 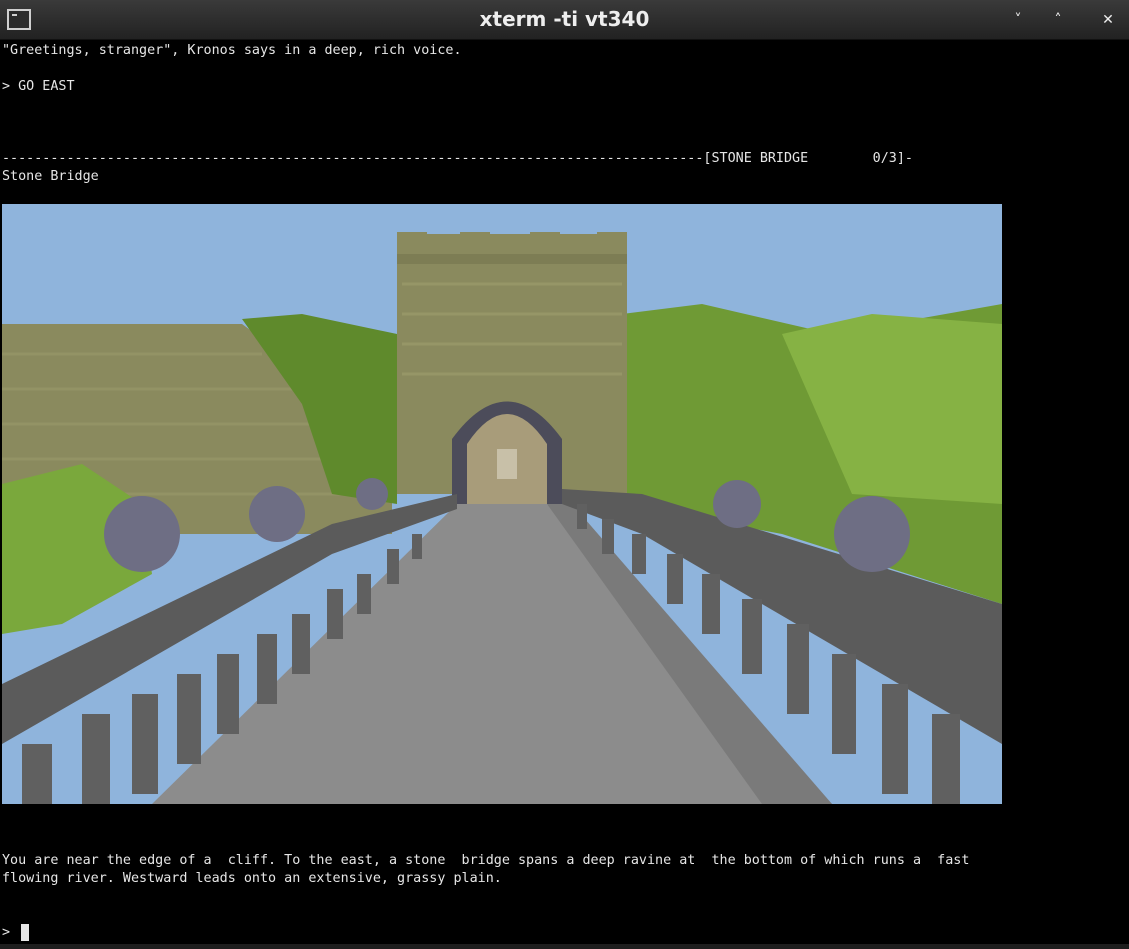 I want to click on window-border-bottom, so click(x=564, y=946).